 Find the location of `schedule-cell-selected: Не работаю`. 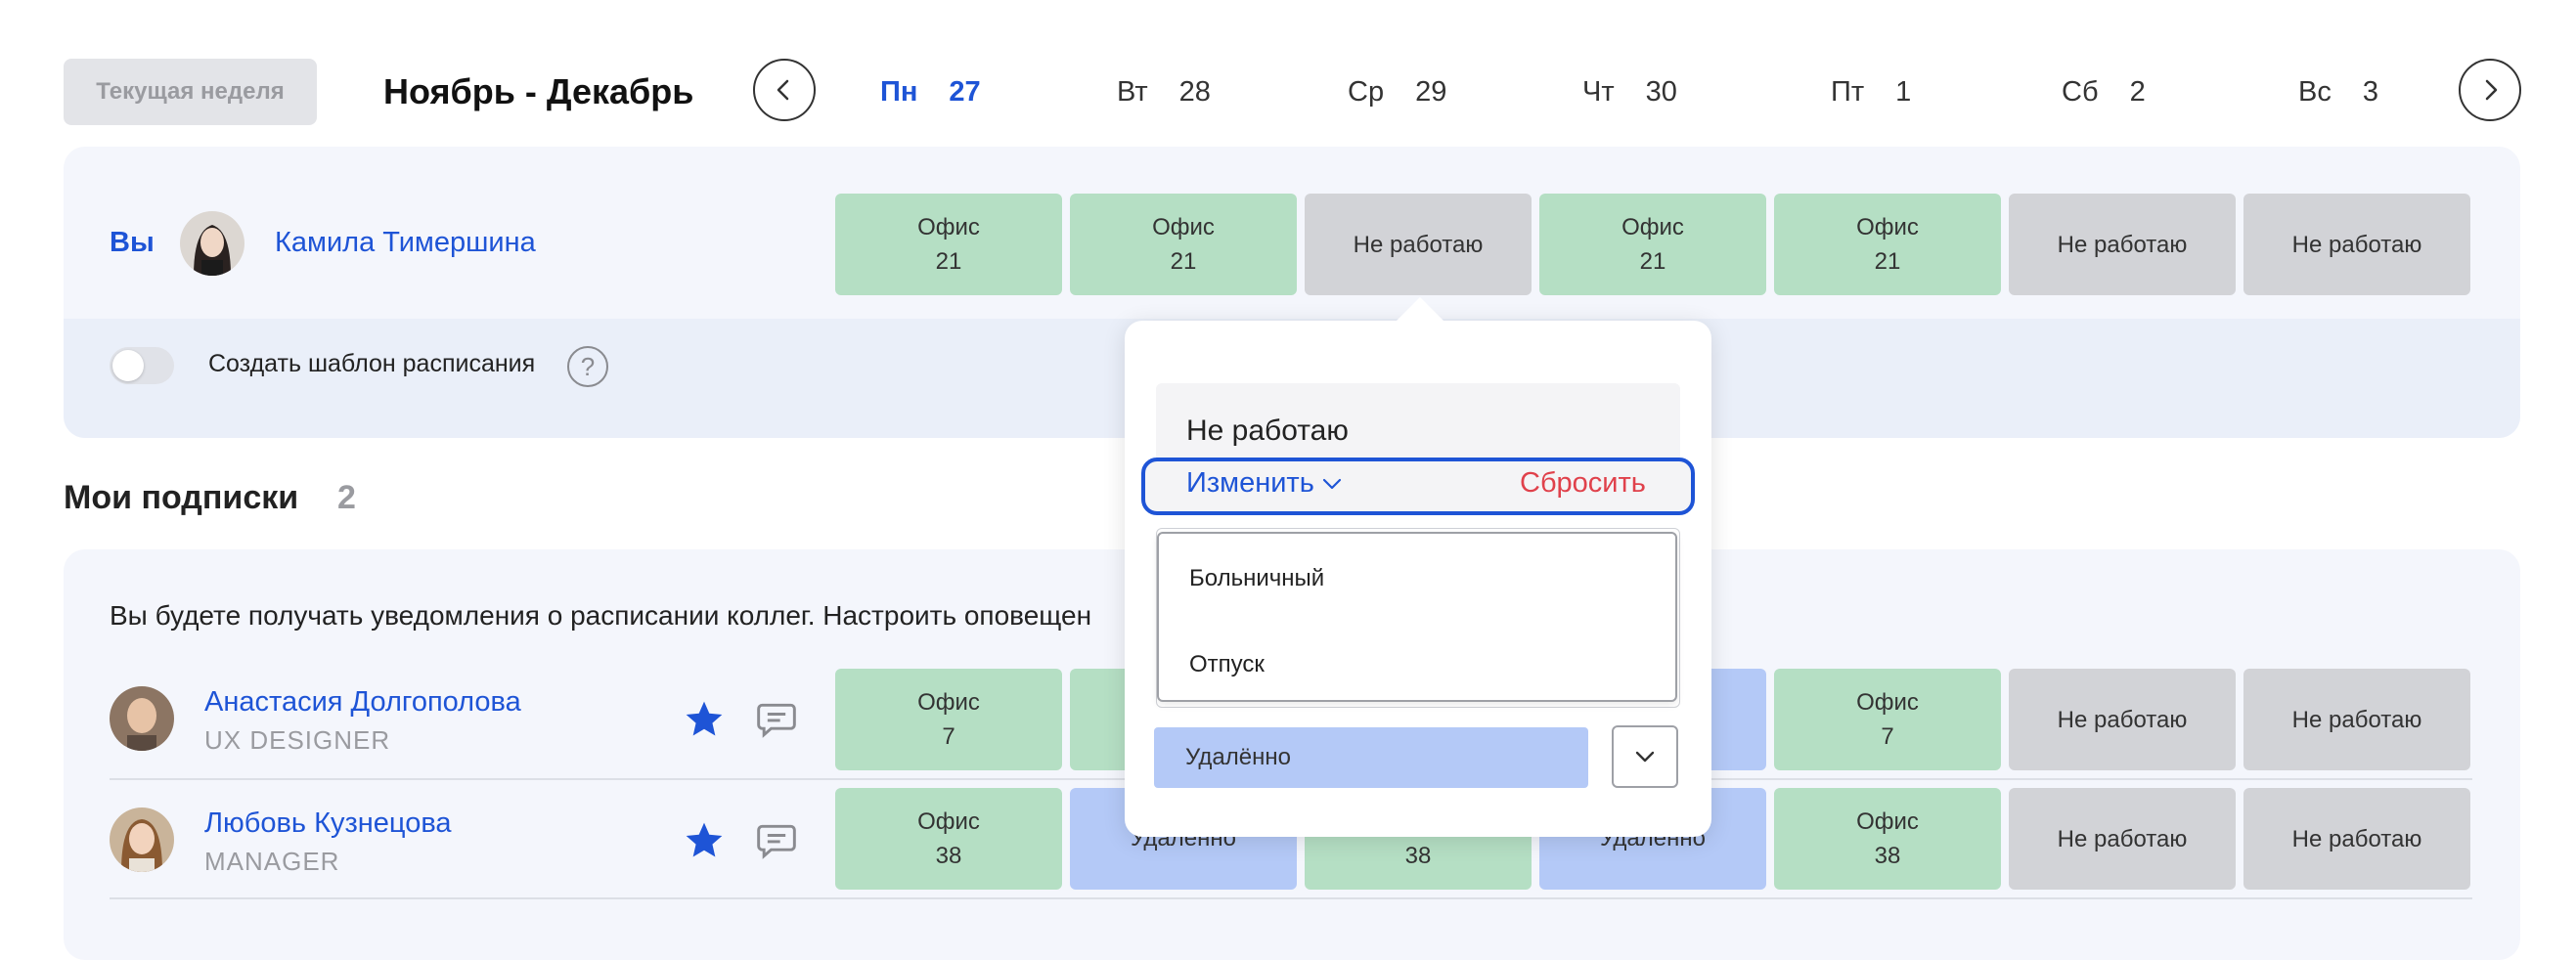

schedule-cell-selected: Не работаю is located at coordinates (1418, 244).